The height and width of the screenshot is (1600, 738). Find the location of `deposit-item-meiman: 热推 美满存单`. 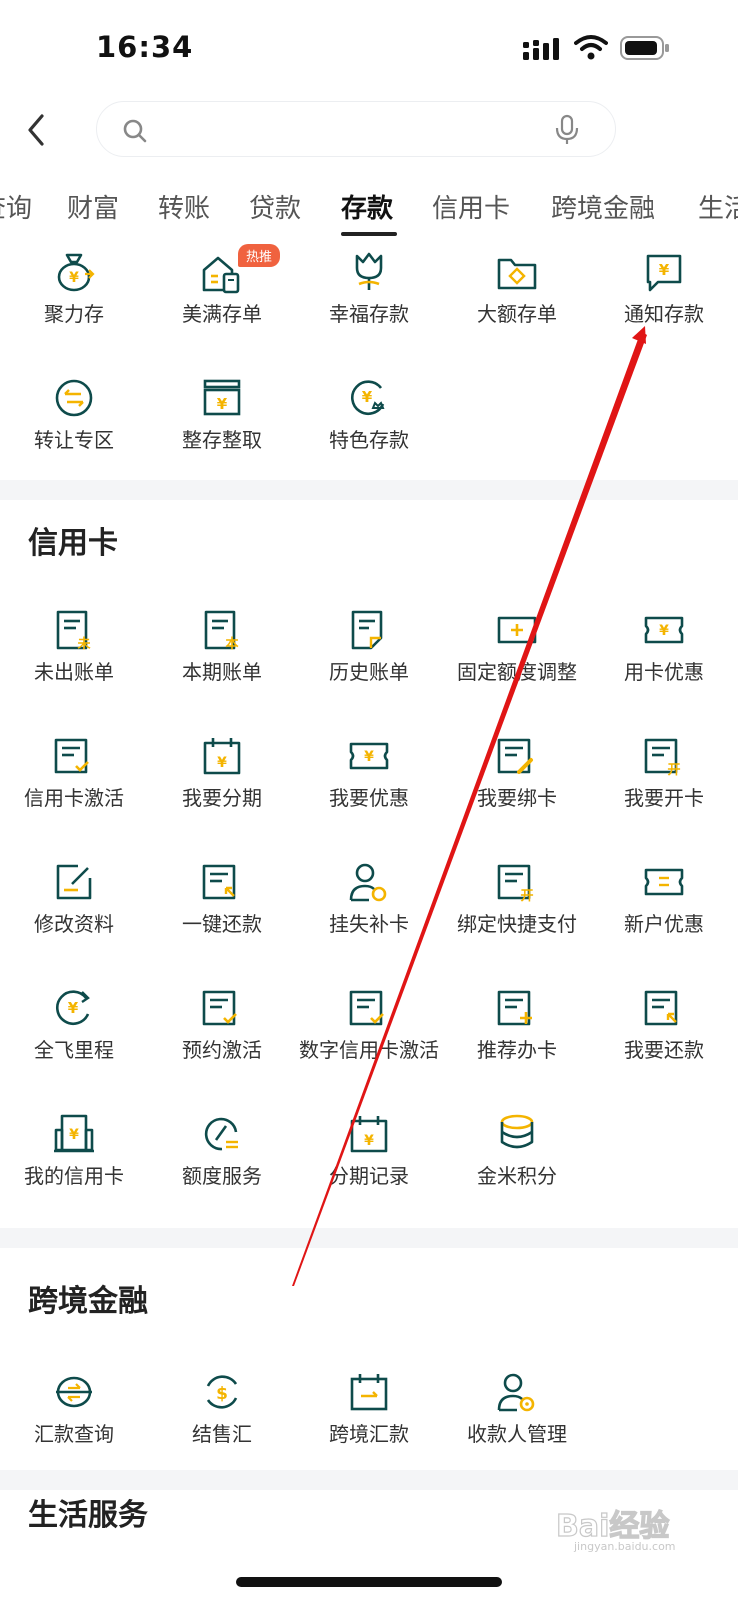

deposit-item-meiman: 热推 美满存单 is located at coordinates (222, 302).